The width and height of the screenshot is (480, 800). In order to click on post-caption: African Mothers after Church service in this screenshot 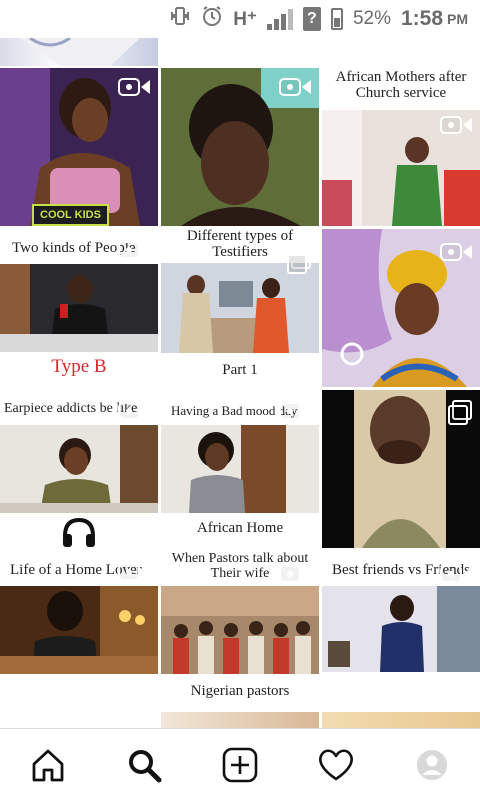, I will do `click(401, 85)`.